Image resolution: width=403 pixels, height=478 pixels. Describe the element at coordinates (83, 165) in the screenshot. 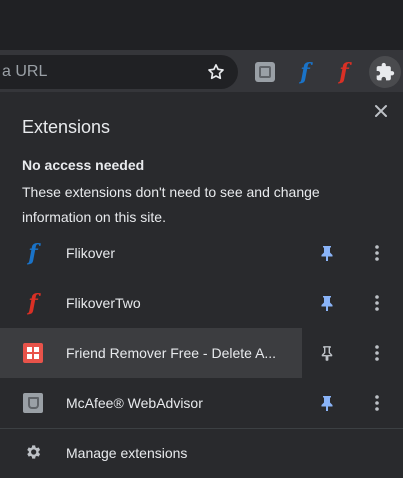

I see `section-heading: No access needed` at that location.